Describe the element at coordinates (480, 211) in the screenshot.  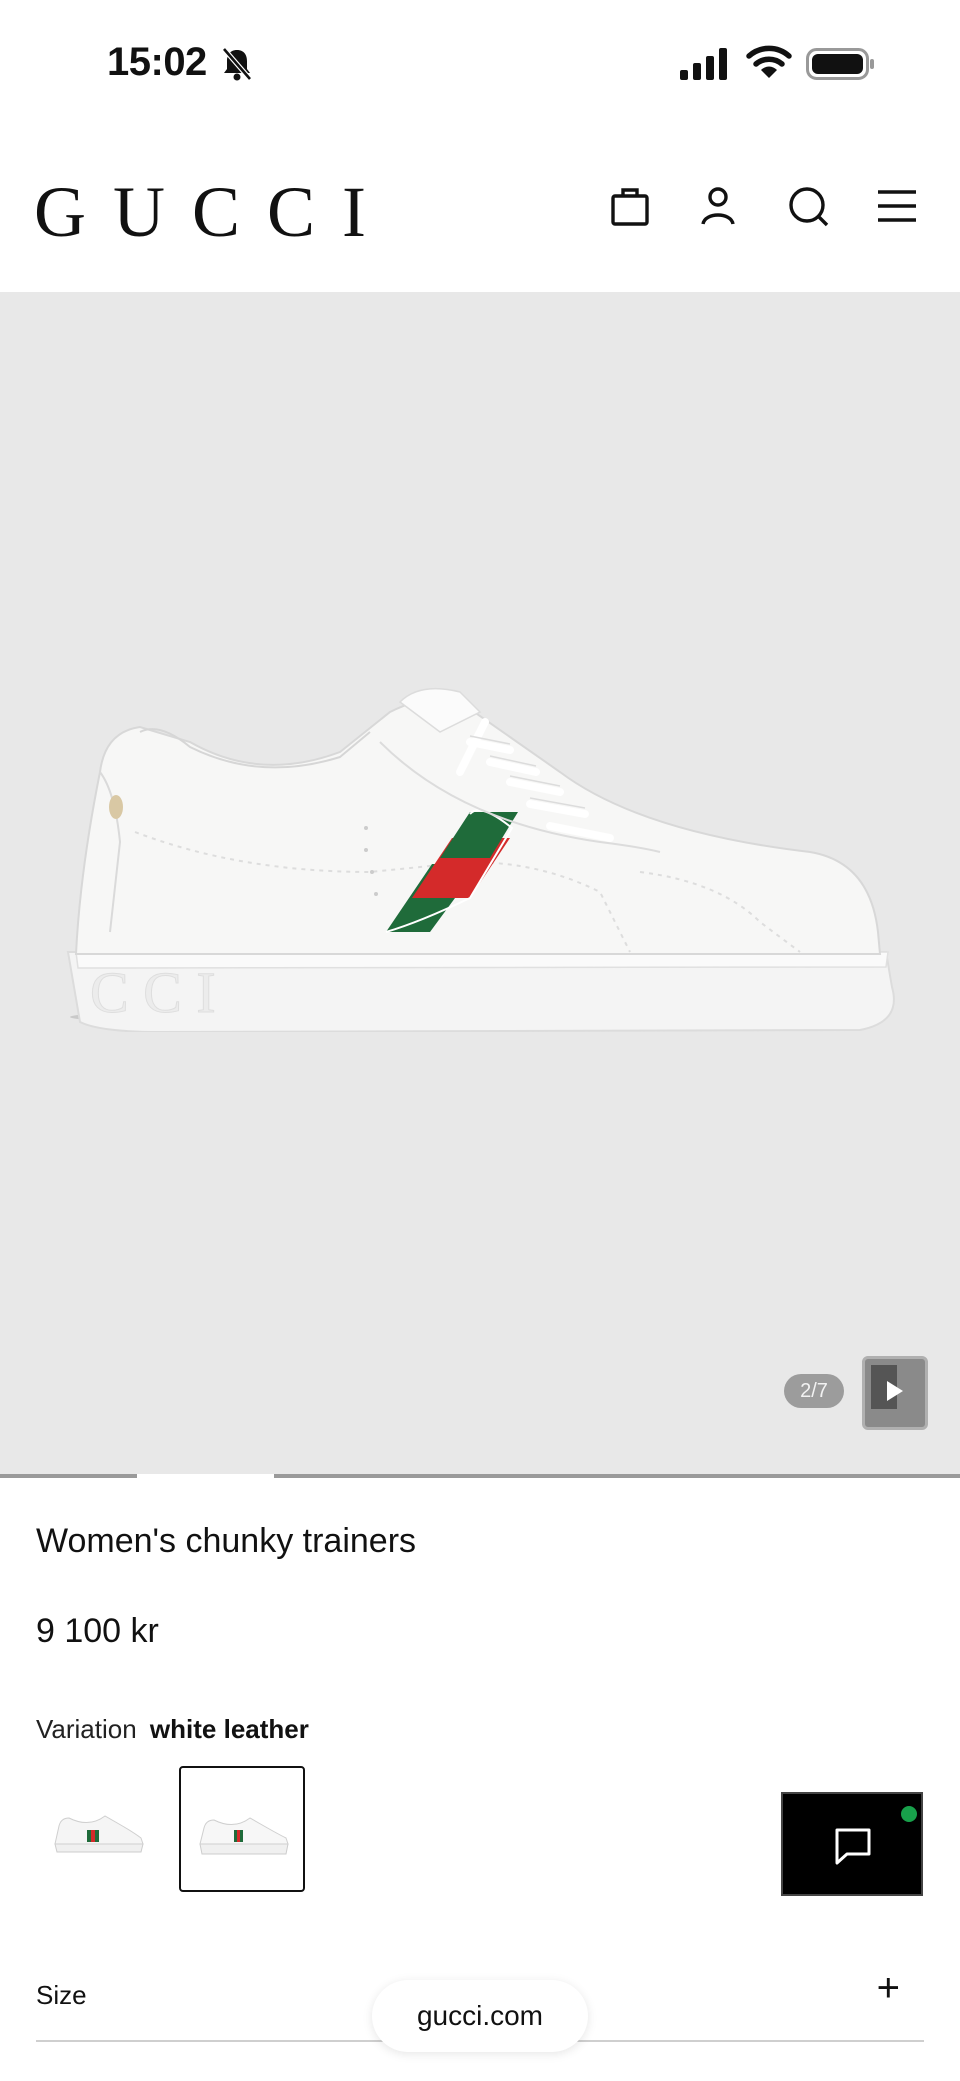
I see `site-header: GUCCI` at that location.